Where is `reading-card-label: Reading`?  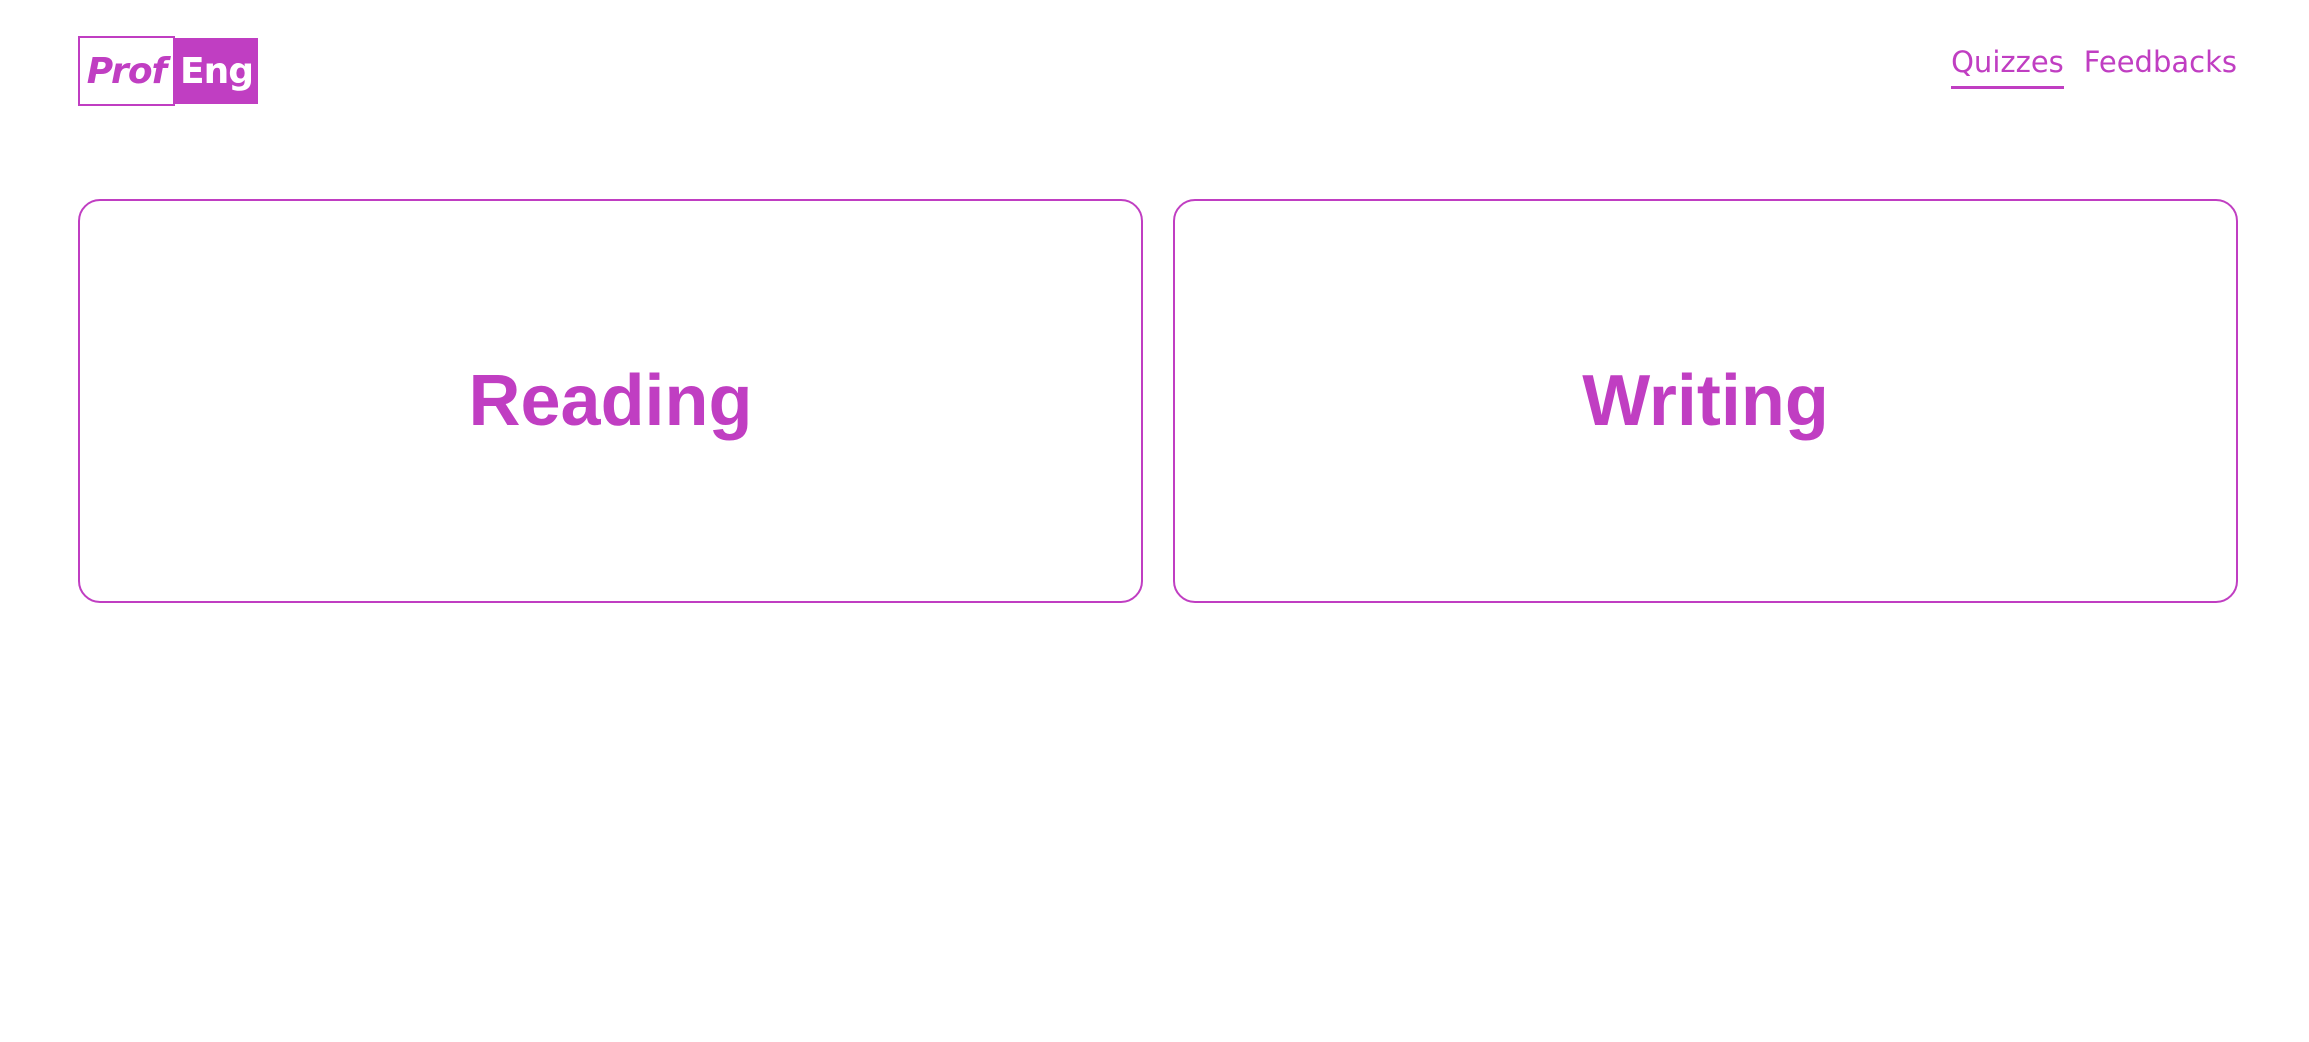 reading-card-label: Reading is located at coordinates (610, 401).